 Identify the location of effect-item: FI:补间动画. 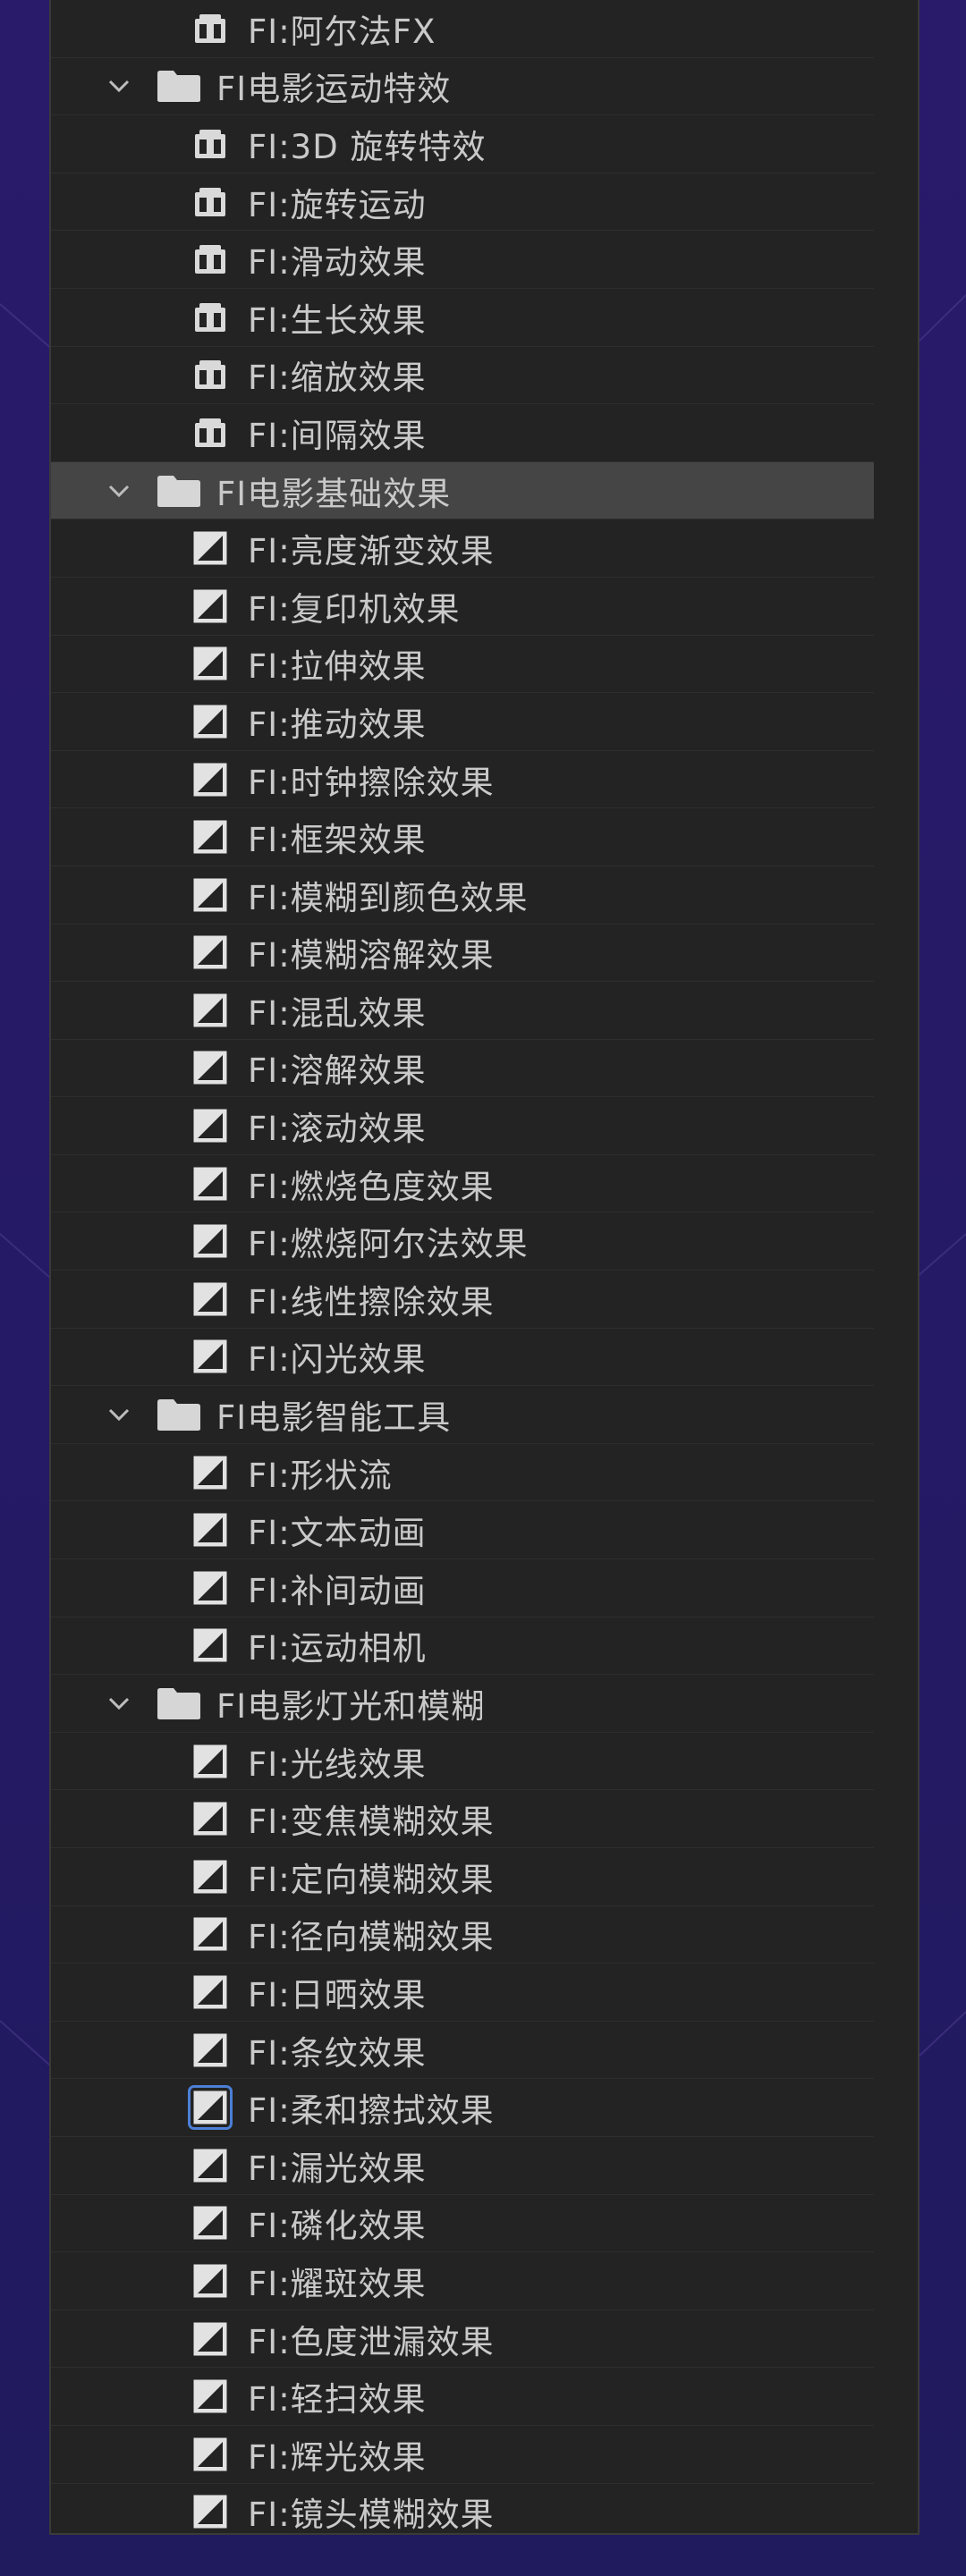
(462, 1588).